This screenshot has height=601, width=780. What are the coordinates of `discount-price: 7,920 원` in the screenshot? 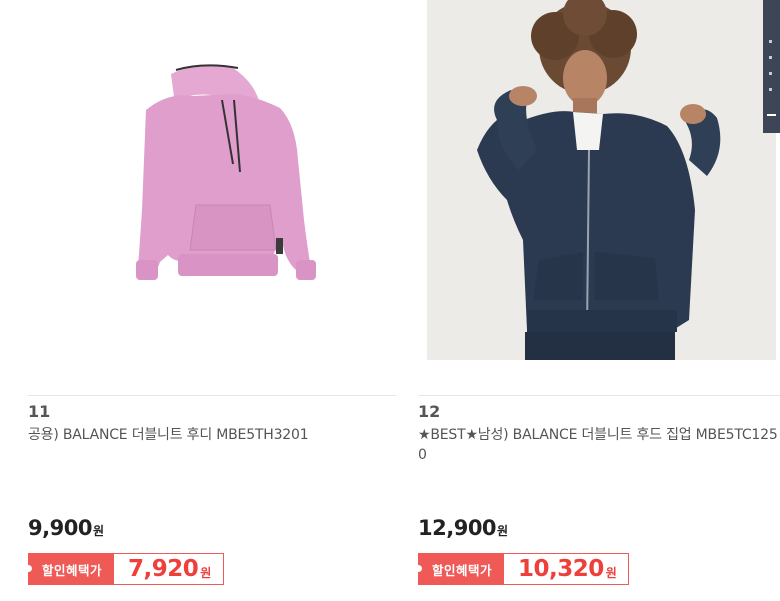 It's located at (169, 569).